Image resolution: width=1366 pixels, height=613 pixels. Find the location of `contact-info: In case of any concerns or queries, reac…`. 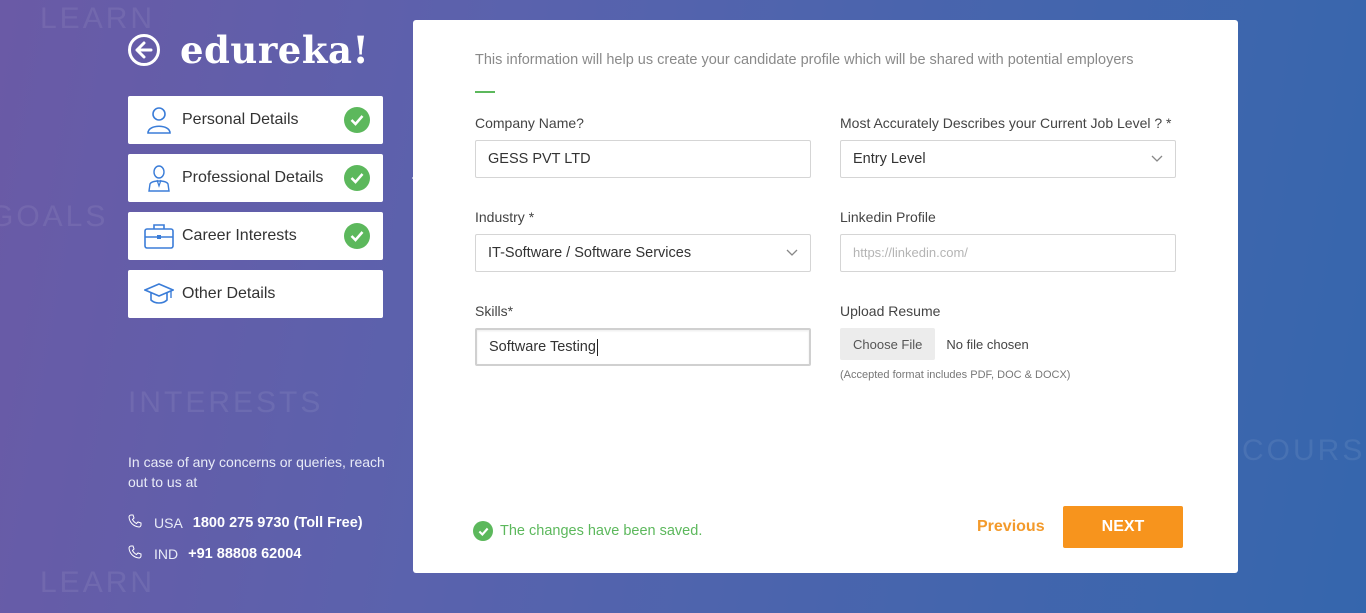

contact-info: In case of any concerns or queries, reac… is located at coordinates (258, 507).